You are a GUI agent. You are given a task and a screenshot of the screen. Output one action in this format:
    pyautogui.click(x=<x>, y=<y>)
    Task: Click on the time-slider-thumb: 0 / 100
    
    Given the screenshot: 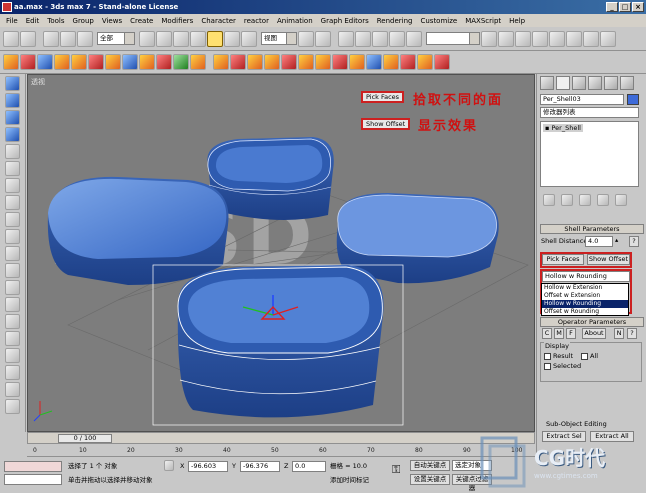 What is the action you would take?
    pyautogui.click(x=85, y=438)
    